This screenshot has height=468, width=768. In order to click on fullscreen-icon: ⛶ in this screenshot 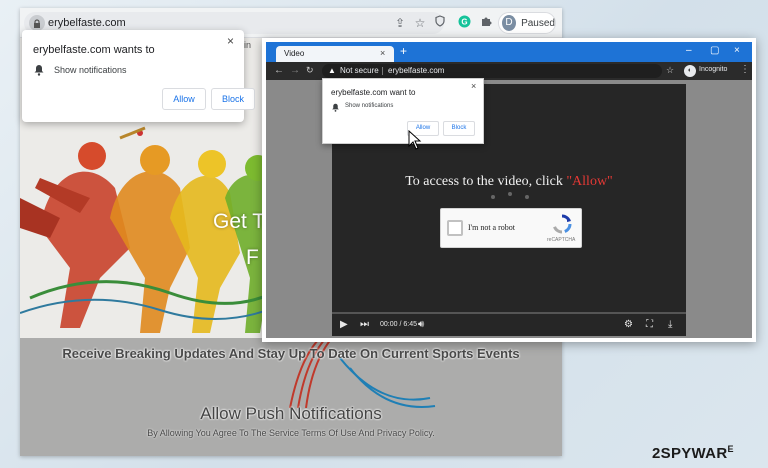, I will do `click(649, 324)`.